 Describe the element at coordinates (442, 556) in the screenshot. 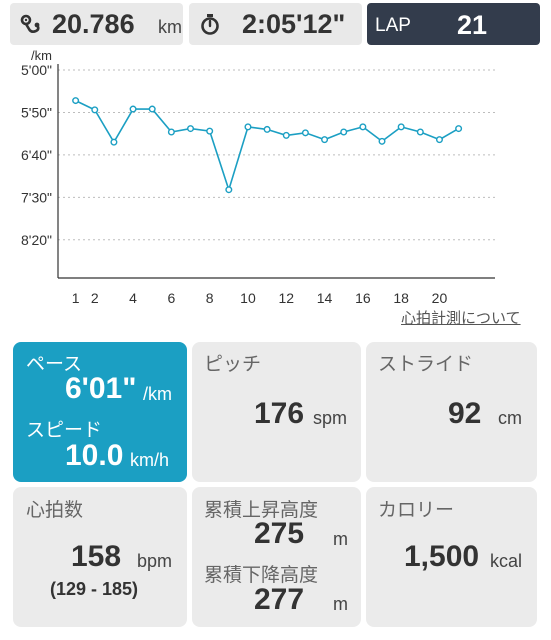

I see `calories-value: 1,500` at that location.